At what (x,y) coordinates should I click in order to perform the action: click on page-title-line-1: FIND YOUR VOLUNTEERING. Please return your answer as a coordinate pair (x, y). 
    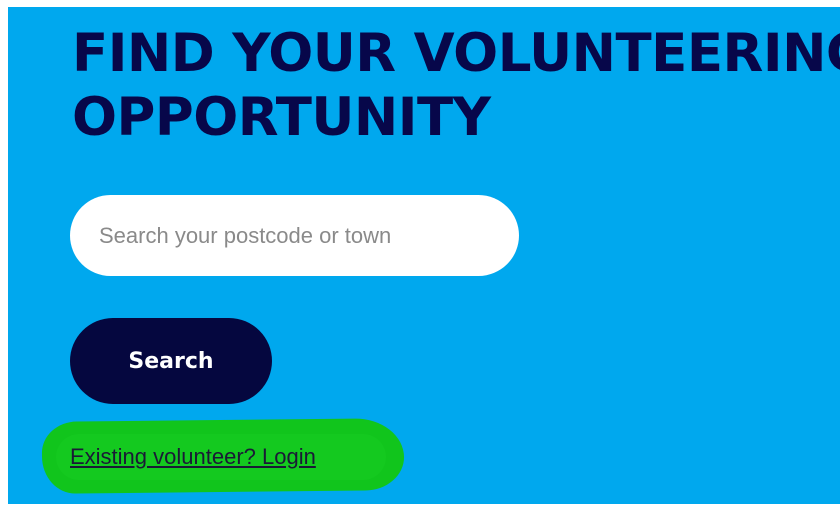
    Looking at the image, I should click on (456, 53).